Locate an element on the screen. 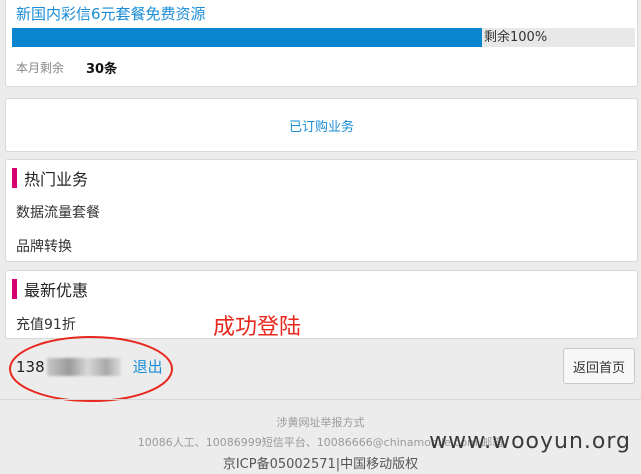 The height and width of the screenshot is (474, 641). phone-number-redaction is located at coordinates (83, 366).